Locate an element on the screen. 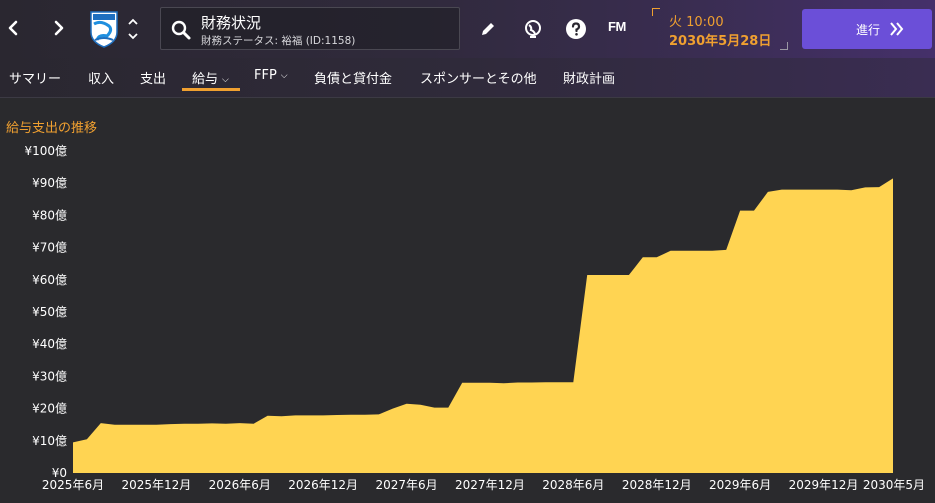 The image size is (935, 503). y-tick-label: ¥20億 is located at coordinates (49, 409).